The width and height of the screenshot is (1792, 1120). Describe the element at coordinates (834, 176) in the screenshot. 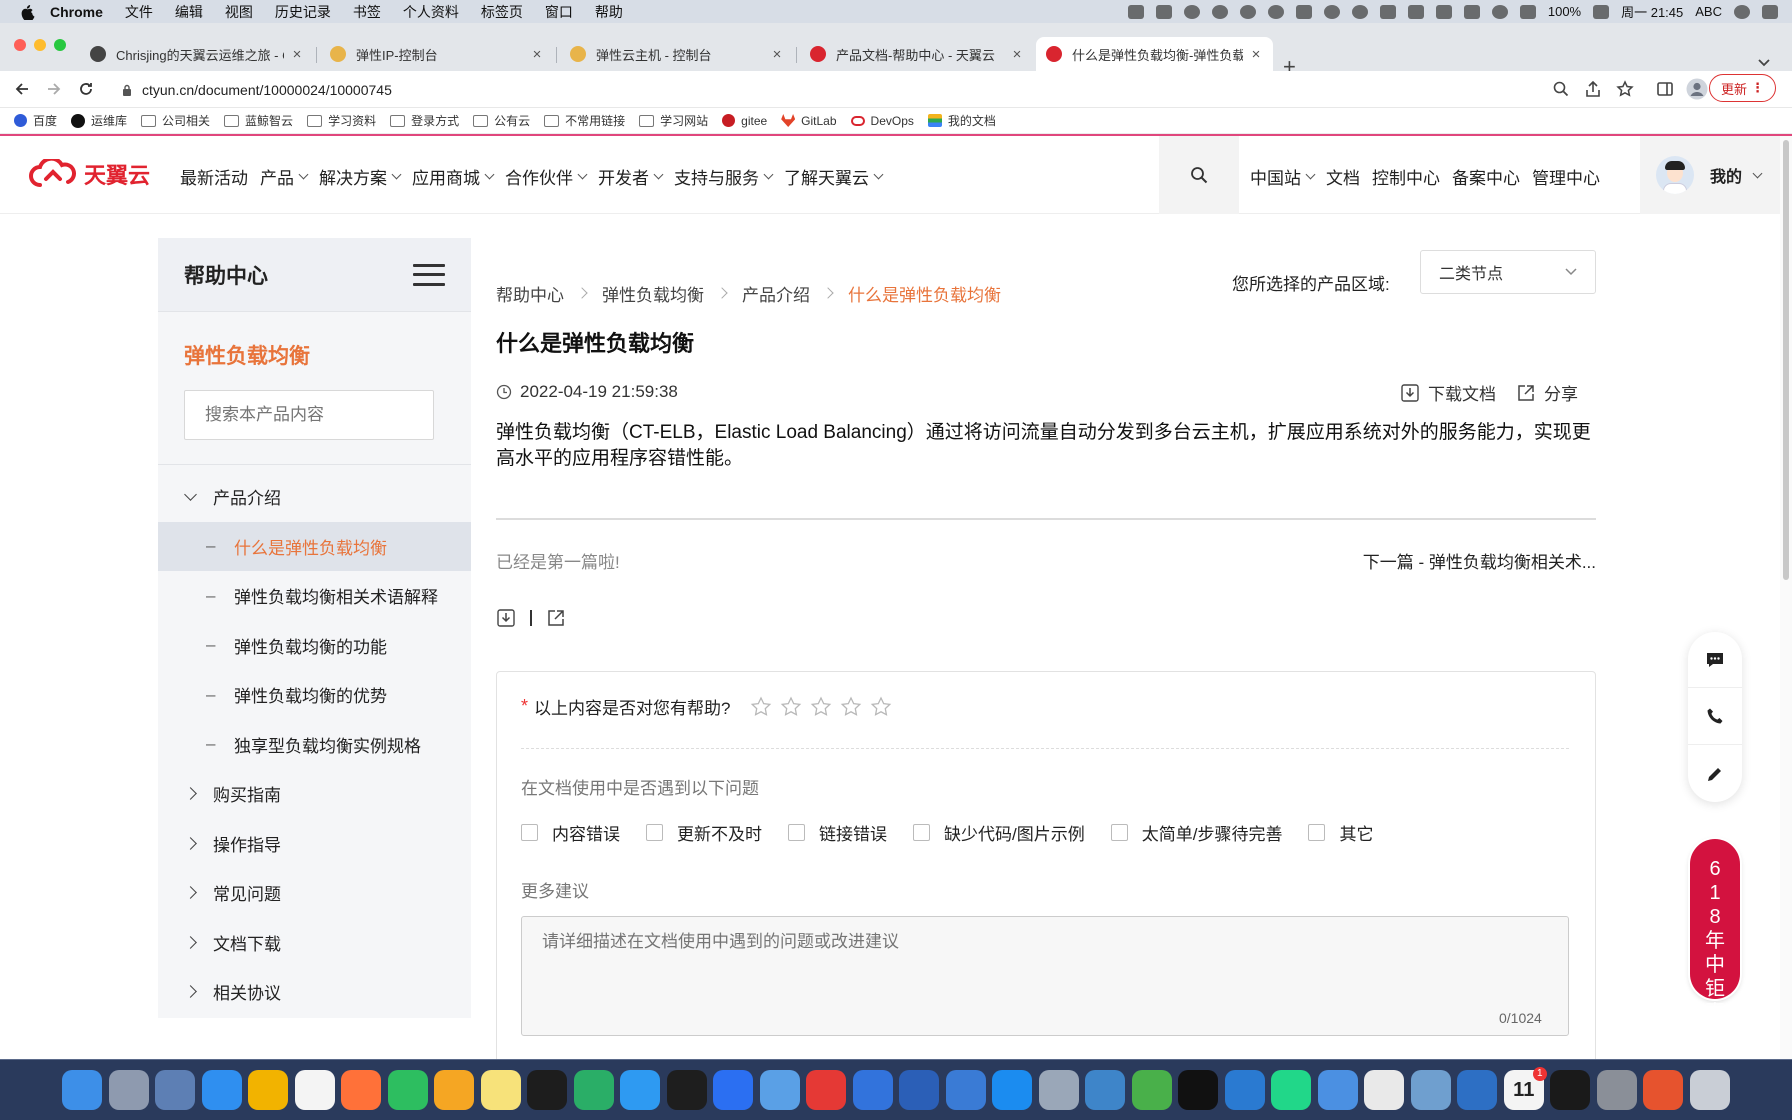

I see `nav-about: 了解天翼云` at that location.